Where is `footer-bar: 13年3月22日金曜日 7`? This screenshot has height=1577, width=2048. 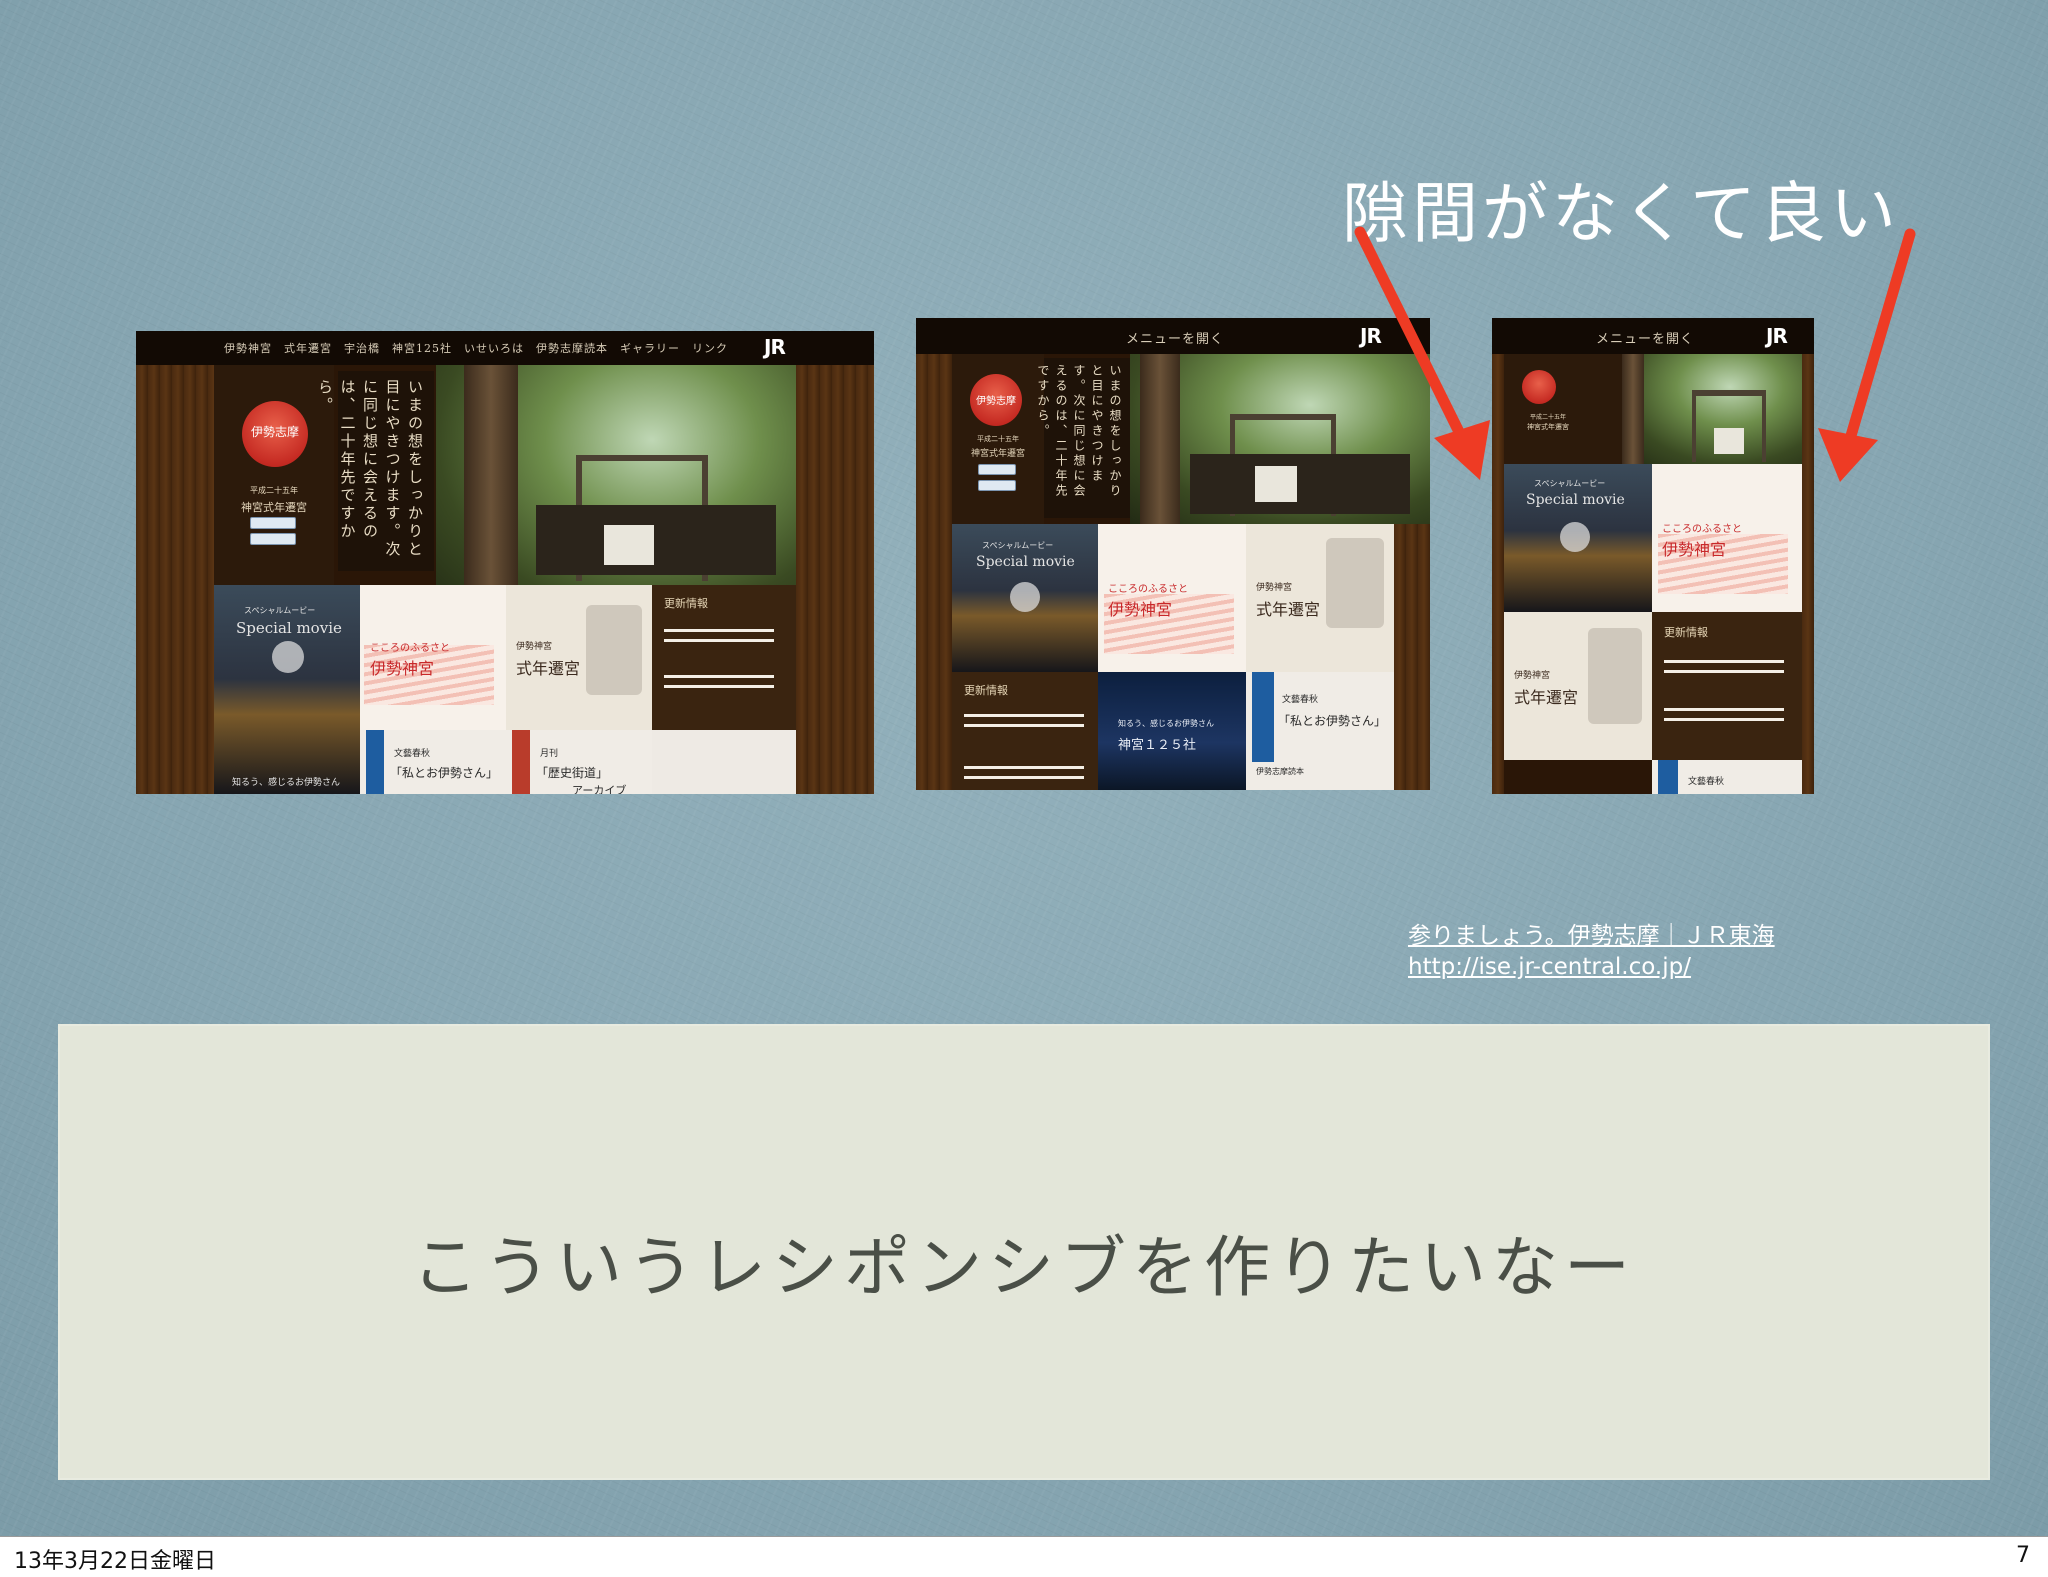 footer-bar: 13年3月22日金曜日 7 is located at coordinates (1024, 1556).